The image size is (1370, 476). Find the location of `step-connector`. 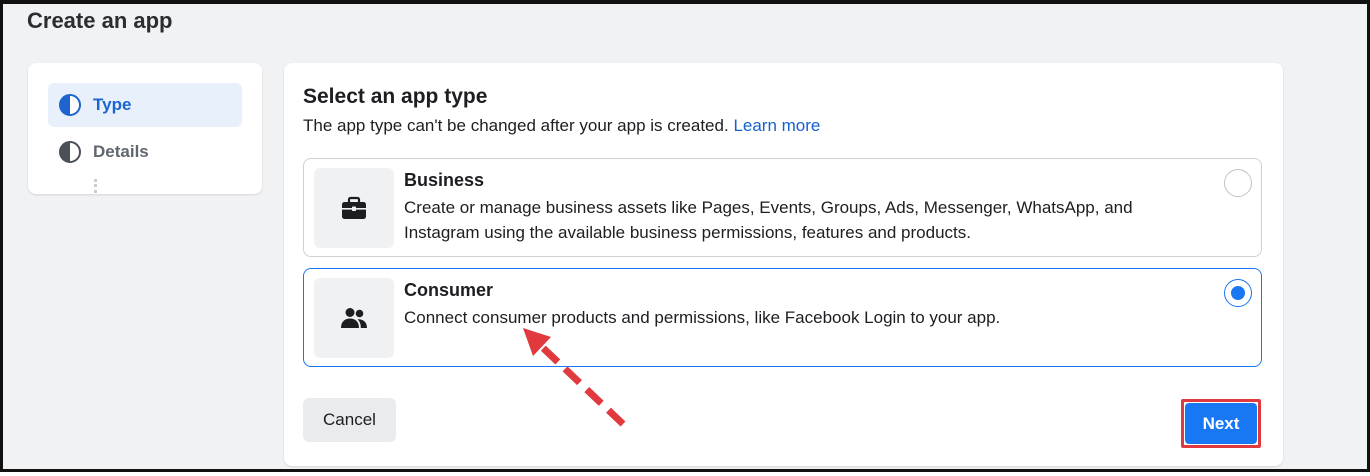

step-connector is located at coordinates (97, 186).